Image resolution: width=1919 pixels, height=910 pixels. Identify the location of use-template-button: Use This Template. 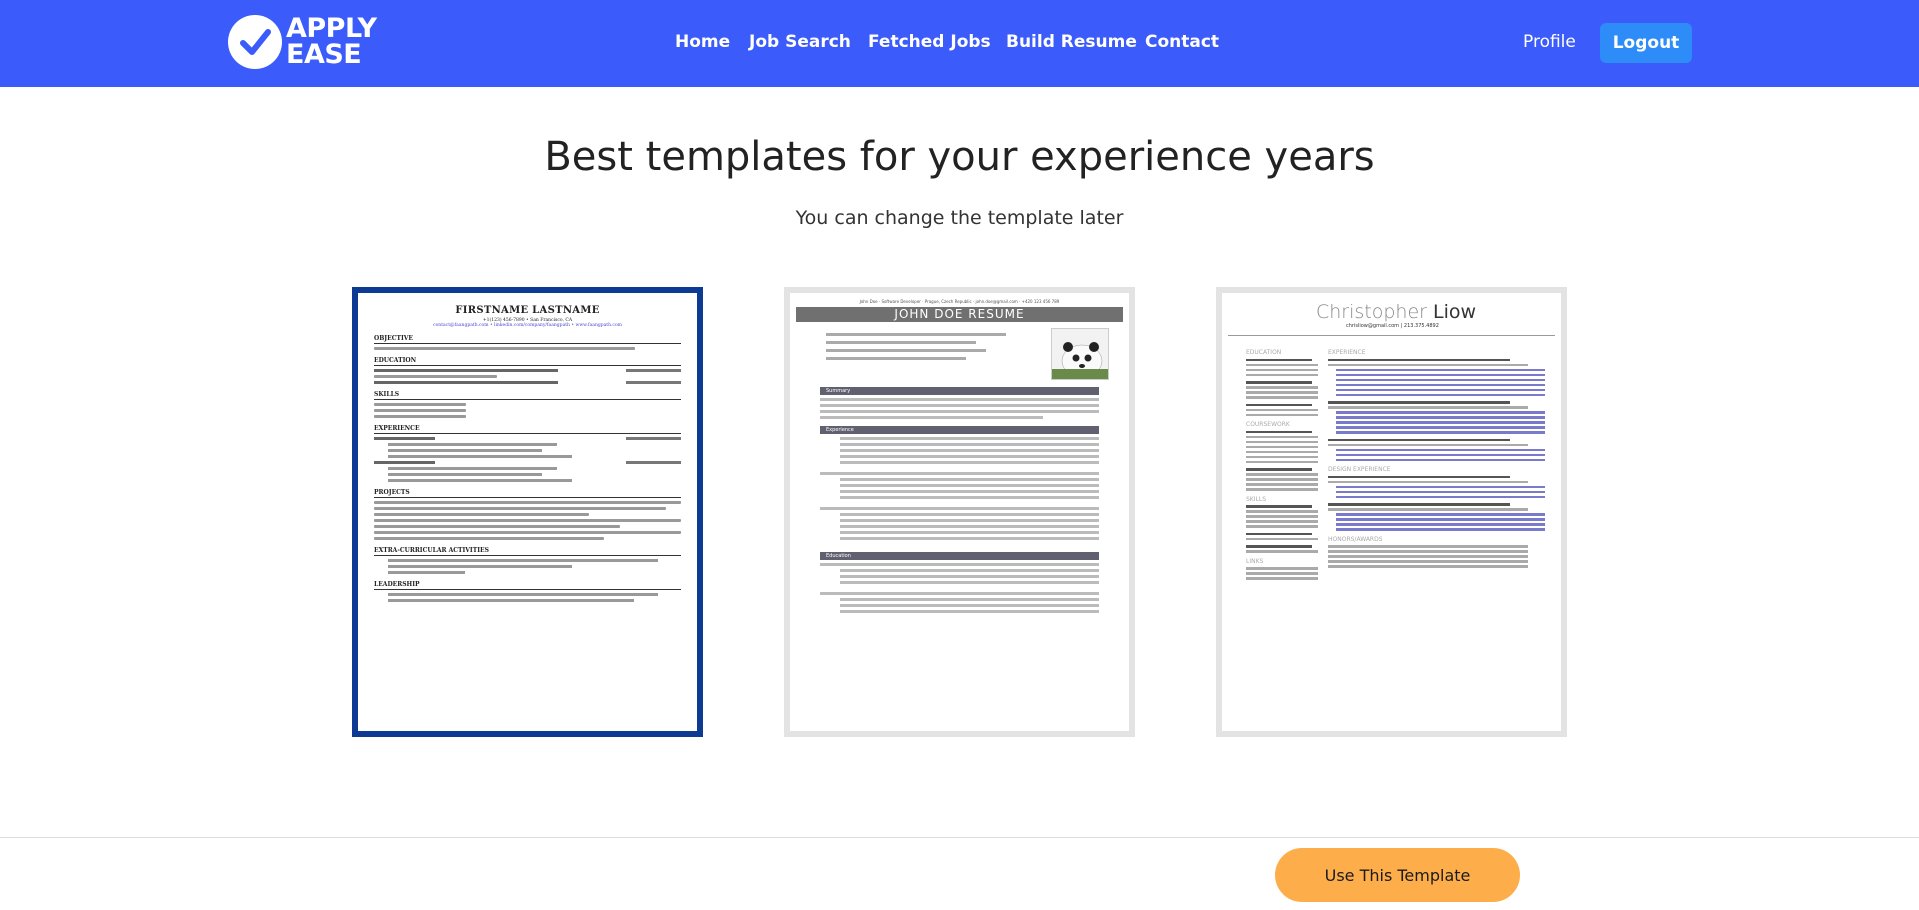
(1397, 875).